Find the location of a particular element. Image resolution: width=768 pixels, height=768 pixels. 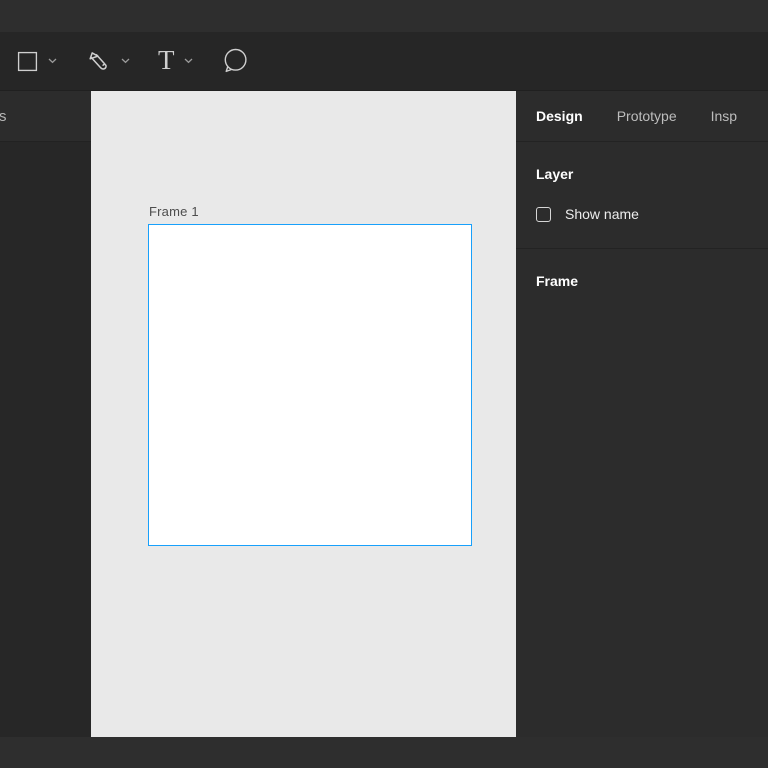

pen-tool-group is located at coordinates (108, 61).